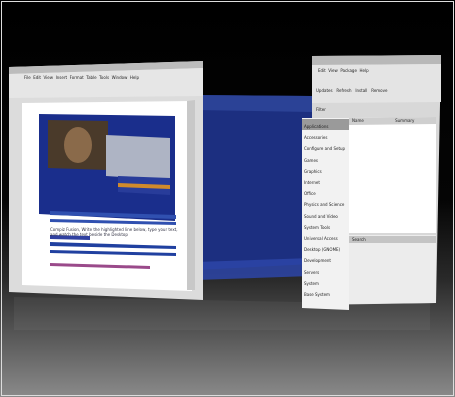  I want to click on embedded-dialog, so click(138, 157).